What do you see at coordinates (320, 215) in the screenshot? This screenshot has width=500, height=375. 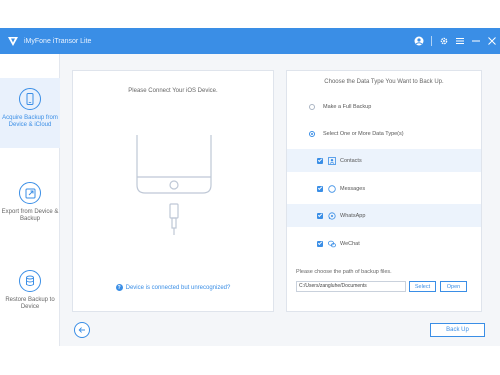 I see `whatsapp-checkbox` at bounding box center [320, 215].